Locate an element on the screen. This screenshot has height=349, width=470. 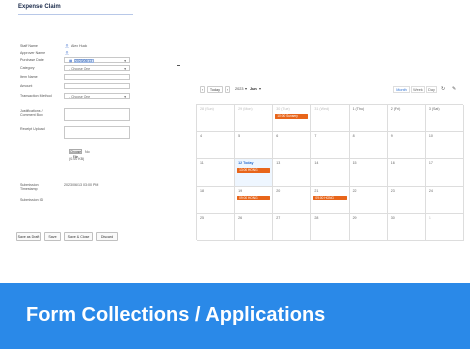
calendar-date-label: 12 Today is located at coordinates (246, 163).